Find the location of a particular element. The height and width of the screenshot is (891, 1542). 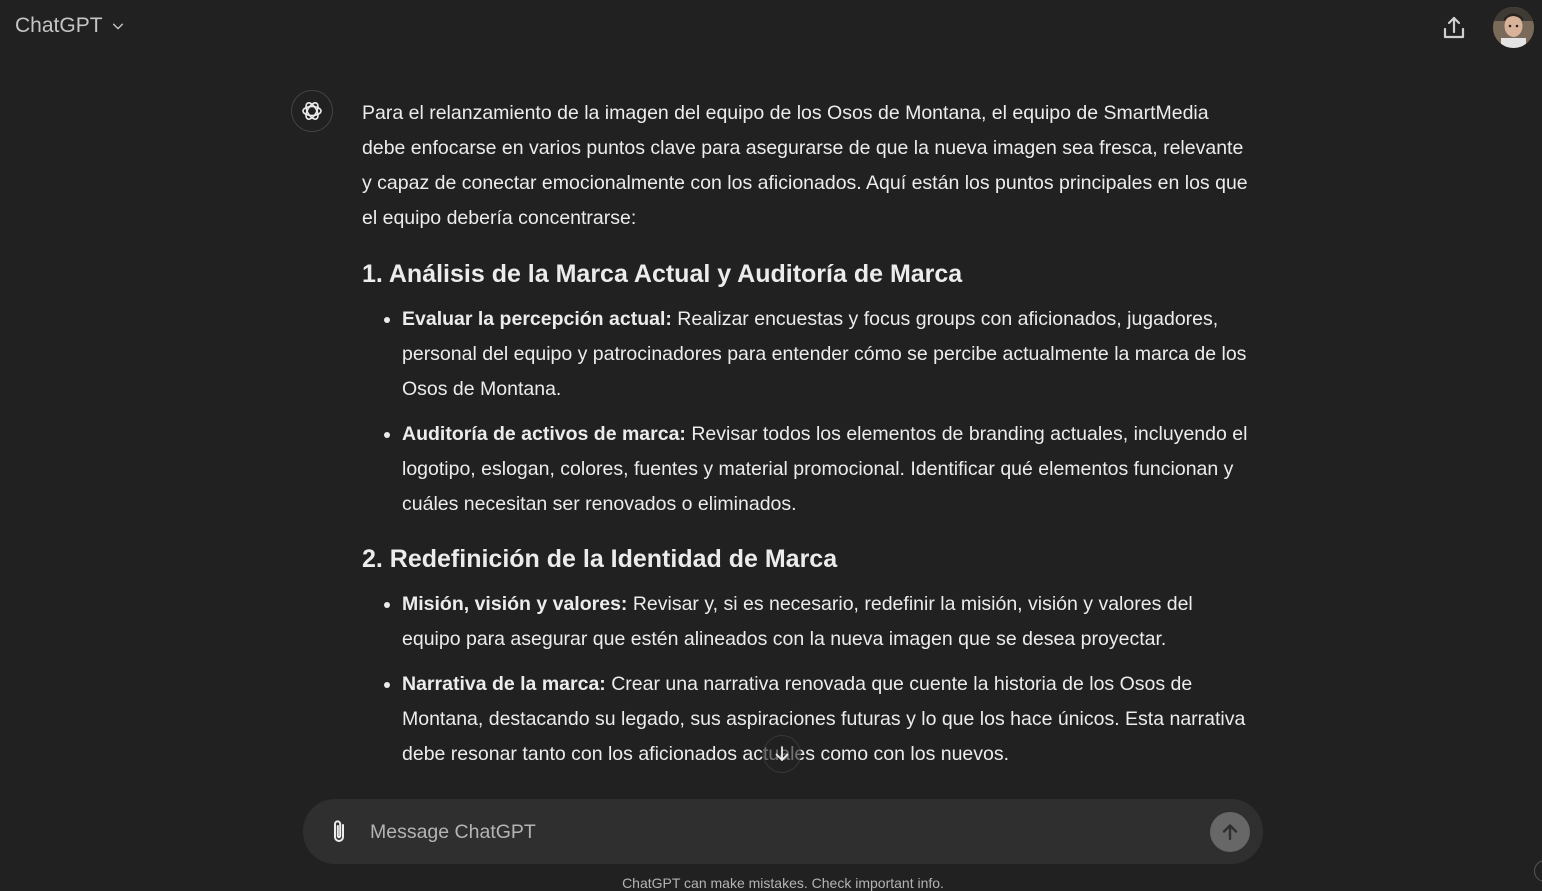

arrow-up-icon is located at coordinates (1230, 832).